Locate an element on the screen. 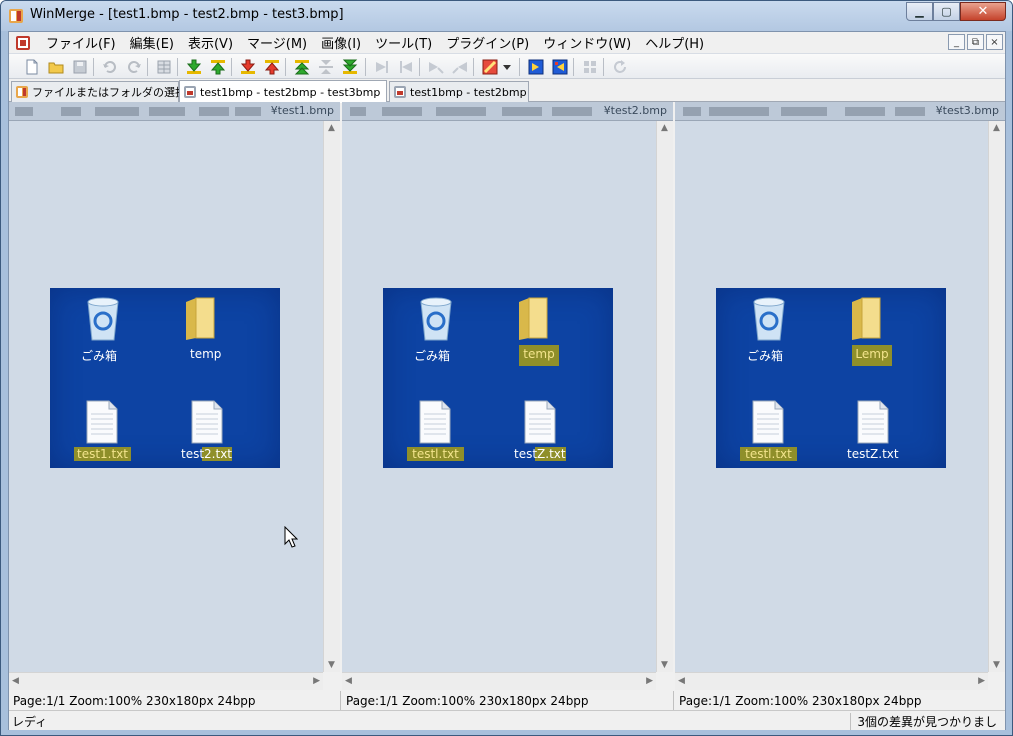  file-path: ¥test3.bmp is located at coordinates (967, 110).